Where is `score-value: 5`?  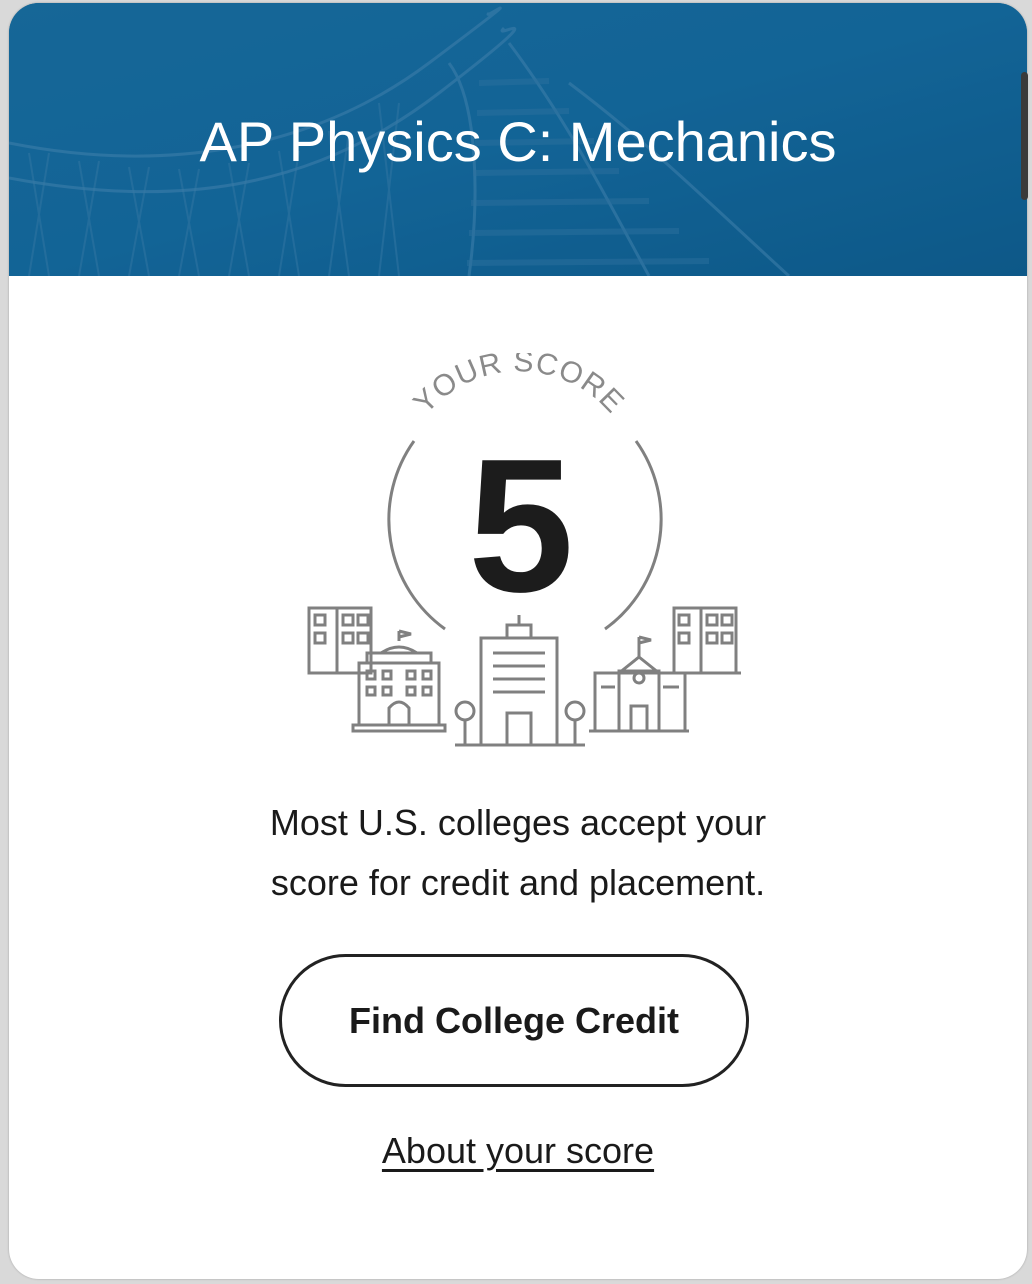
score-value: 5 is located at coordinates (521, 526).